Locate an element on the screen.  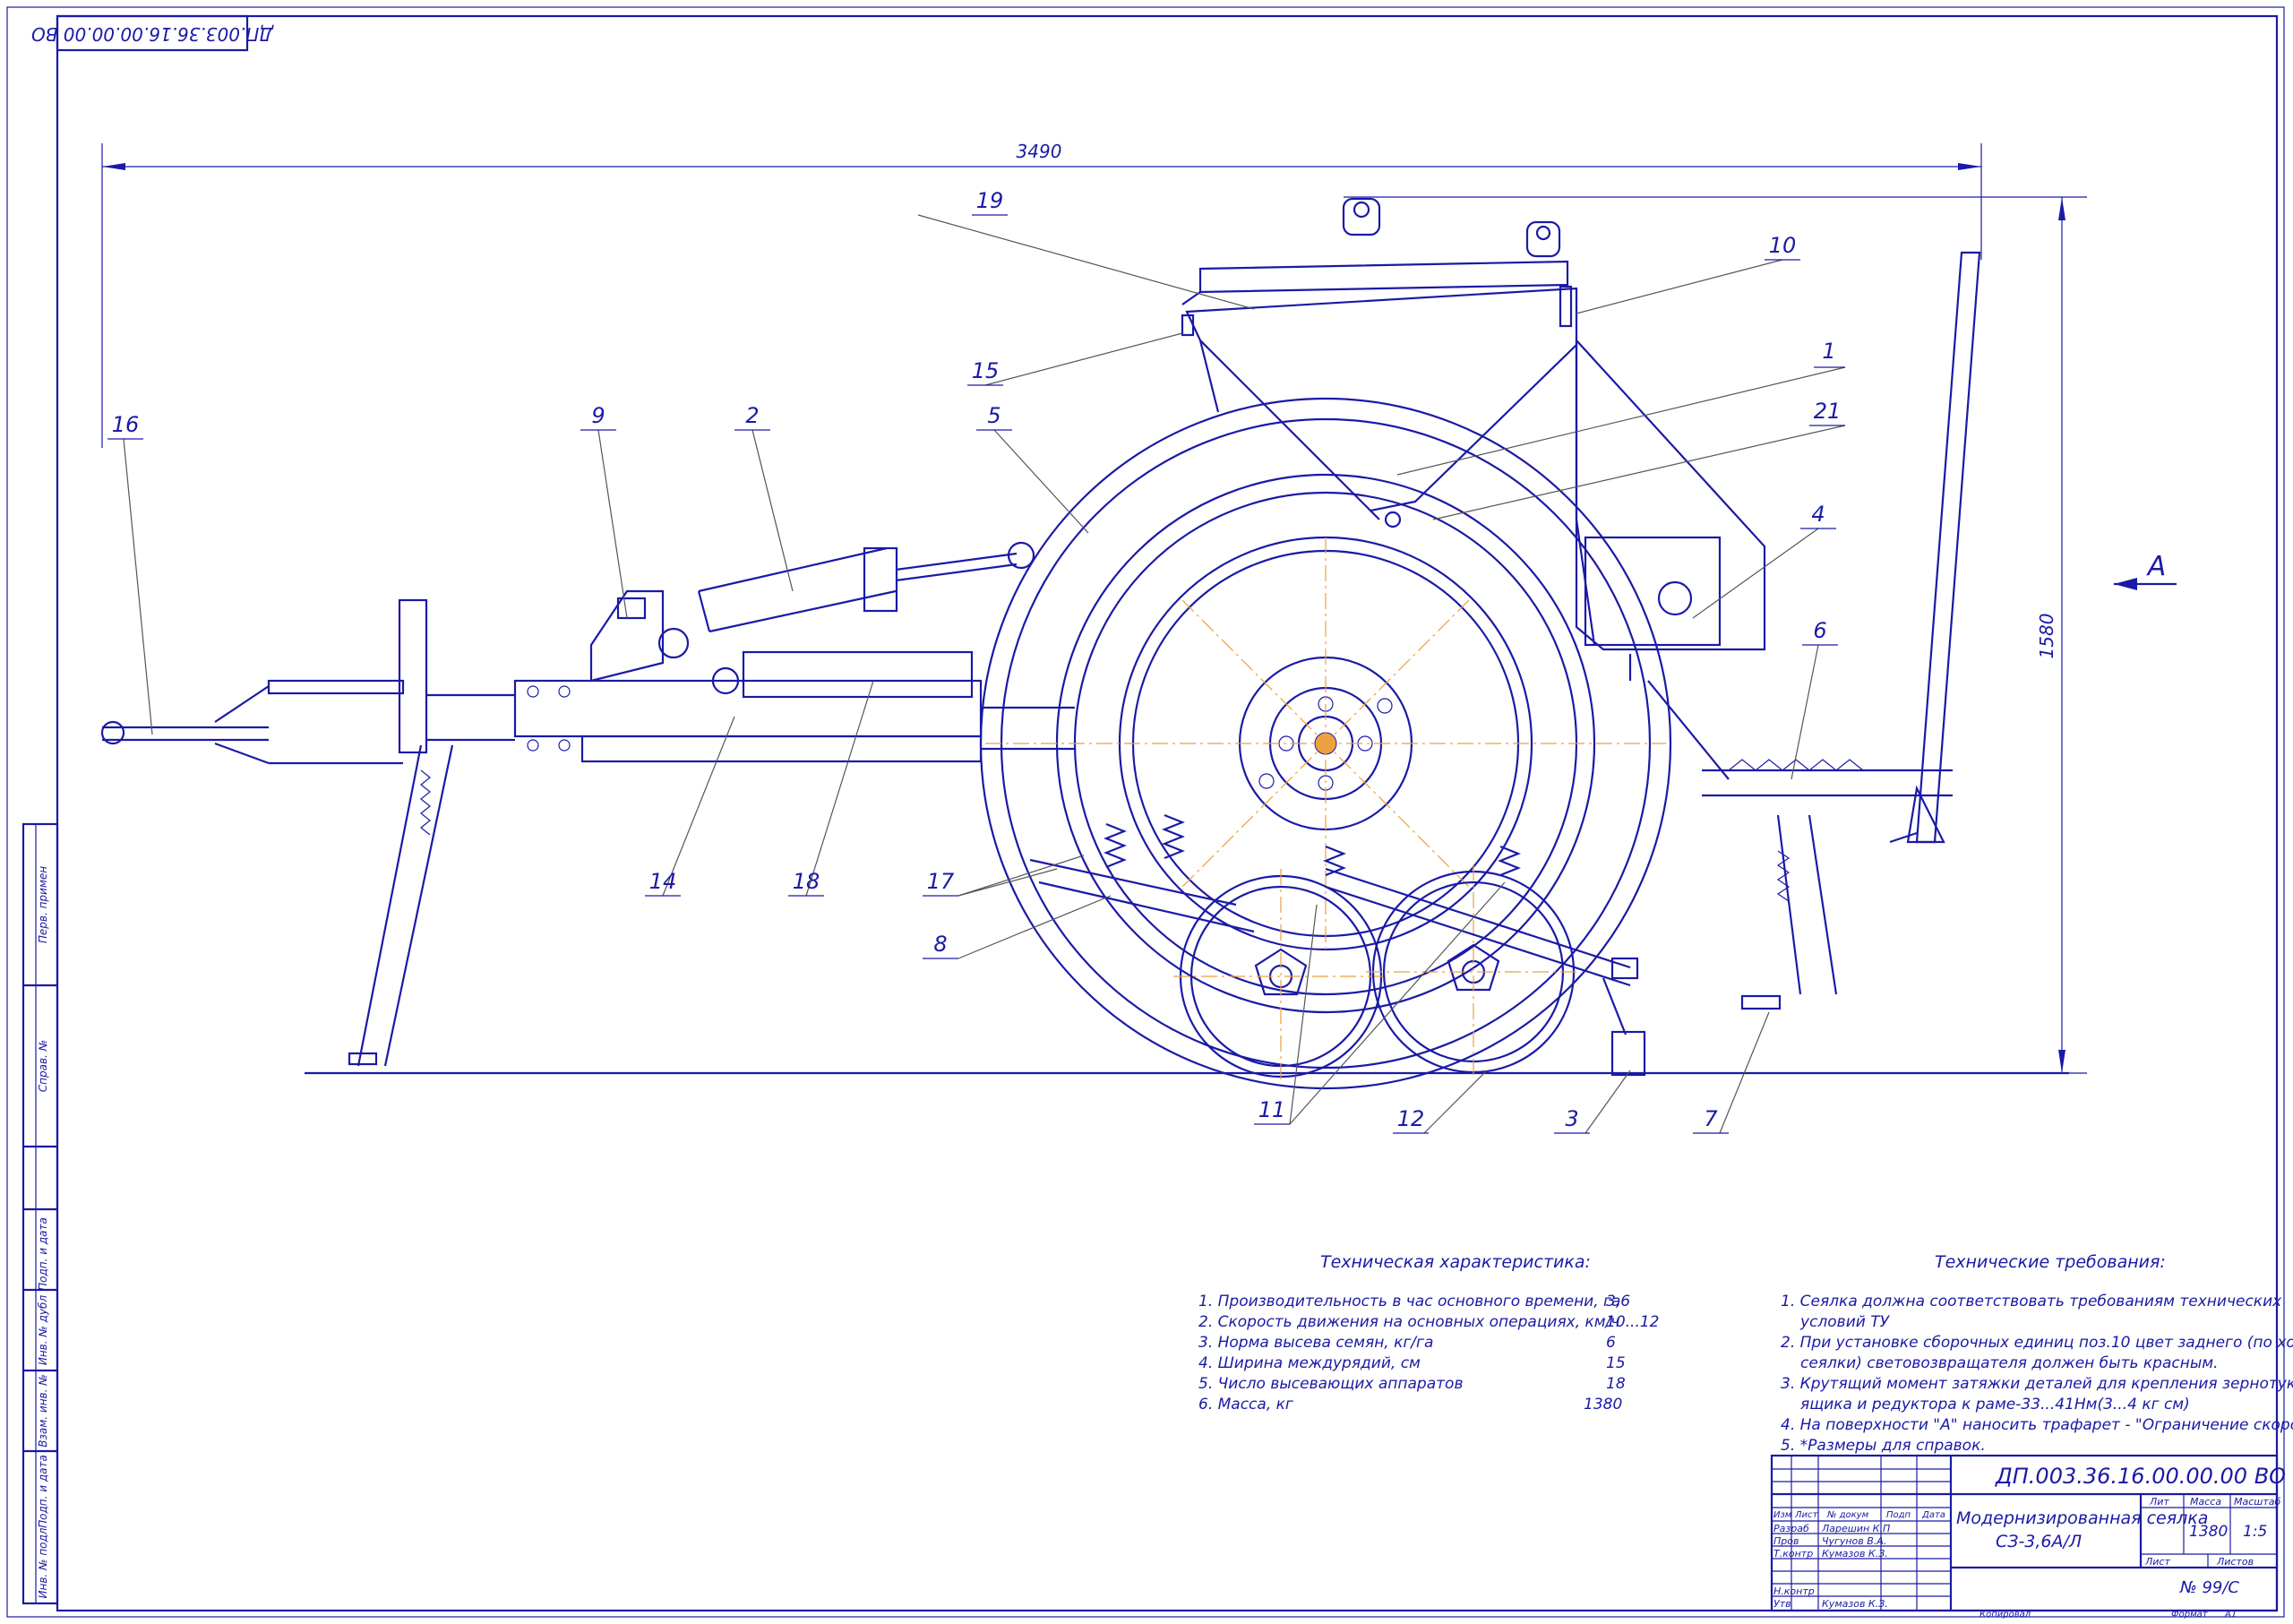
callout-15: 15 is located at coordinates (986, 371).